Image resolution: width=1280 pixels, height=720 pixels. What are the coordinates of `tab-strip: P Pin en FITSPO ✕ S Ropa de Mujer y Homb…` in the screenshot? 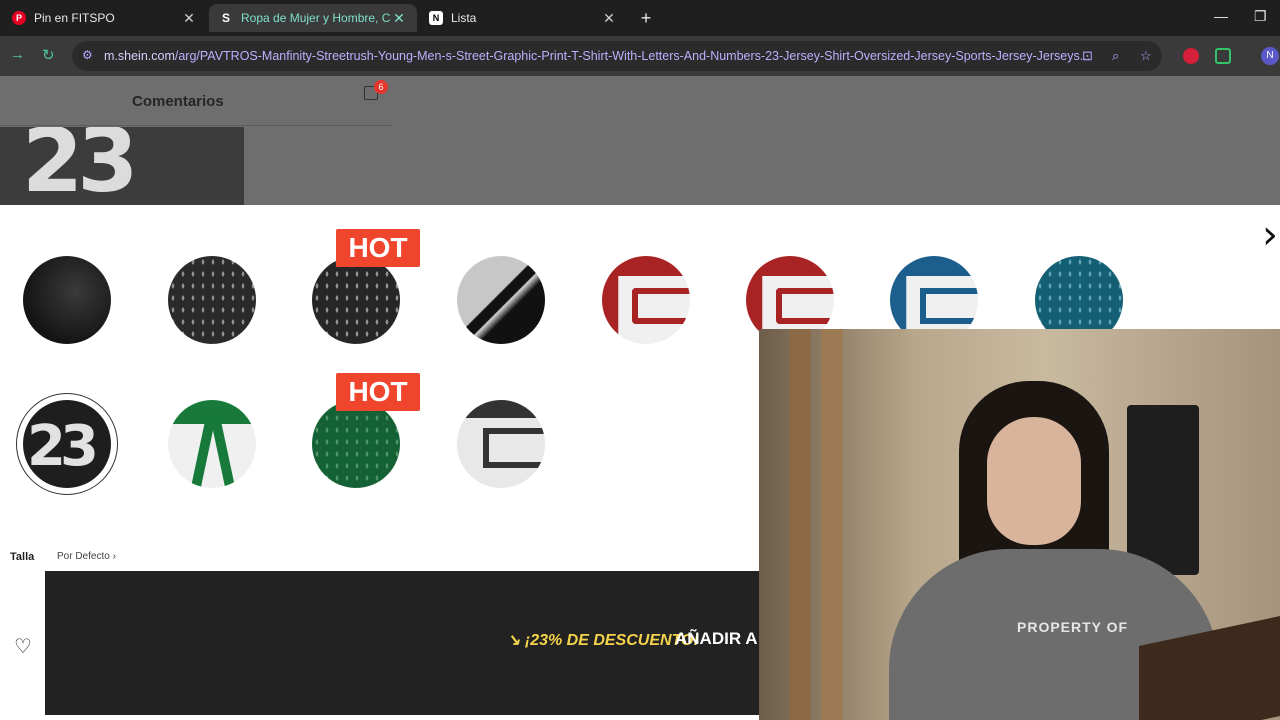 It's located at (640, 18).